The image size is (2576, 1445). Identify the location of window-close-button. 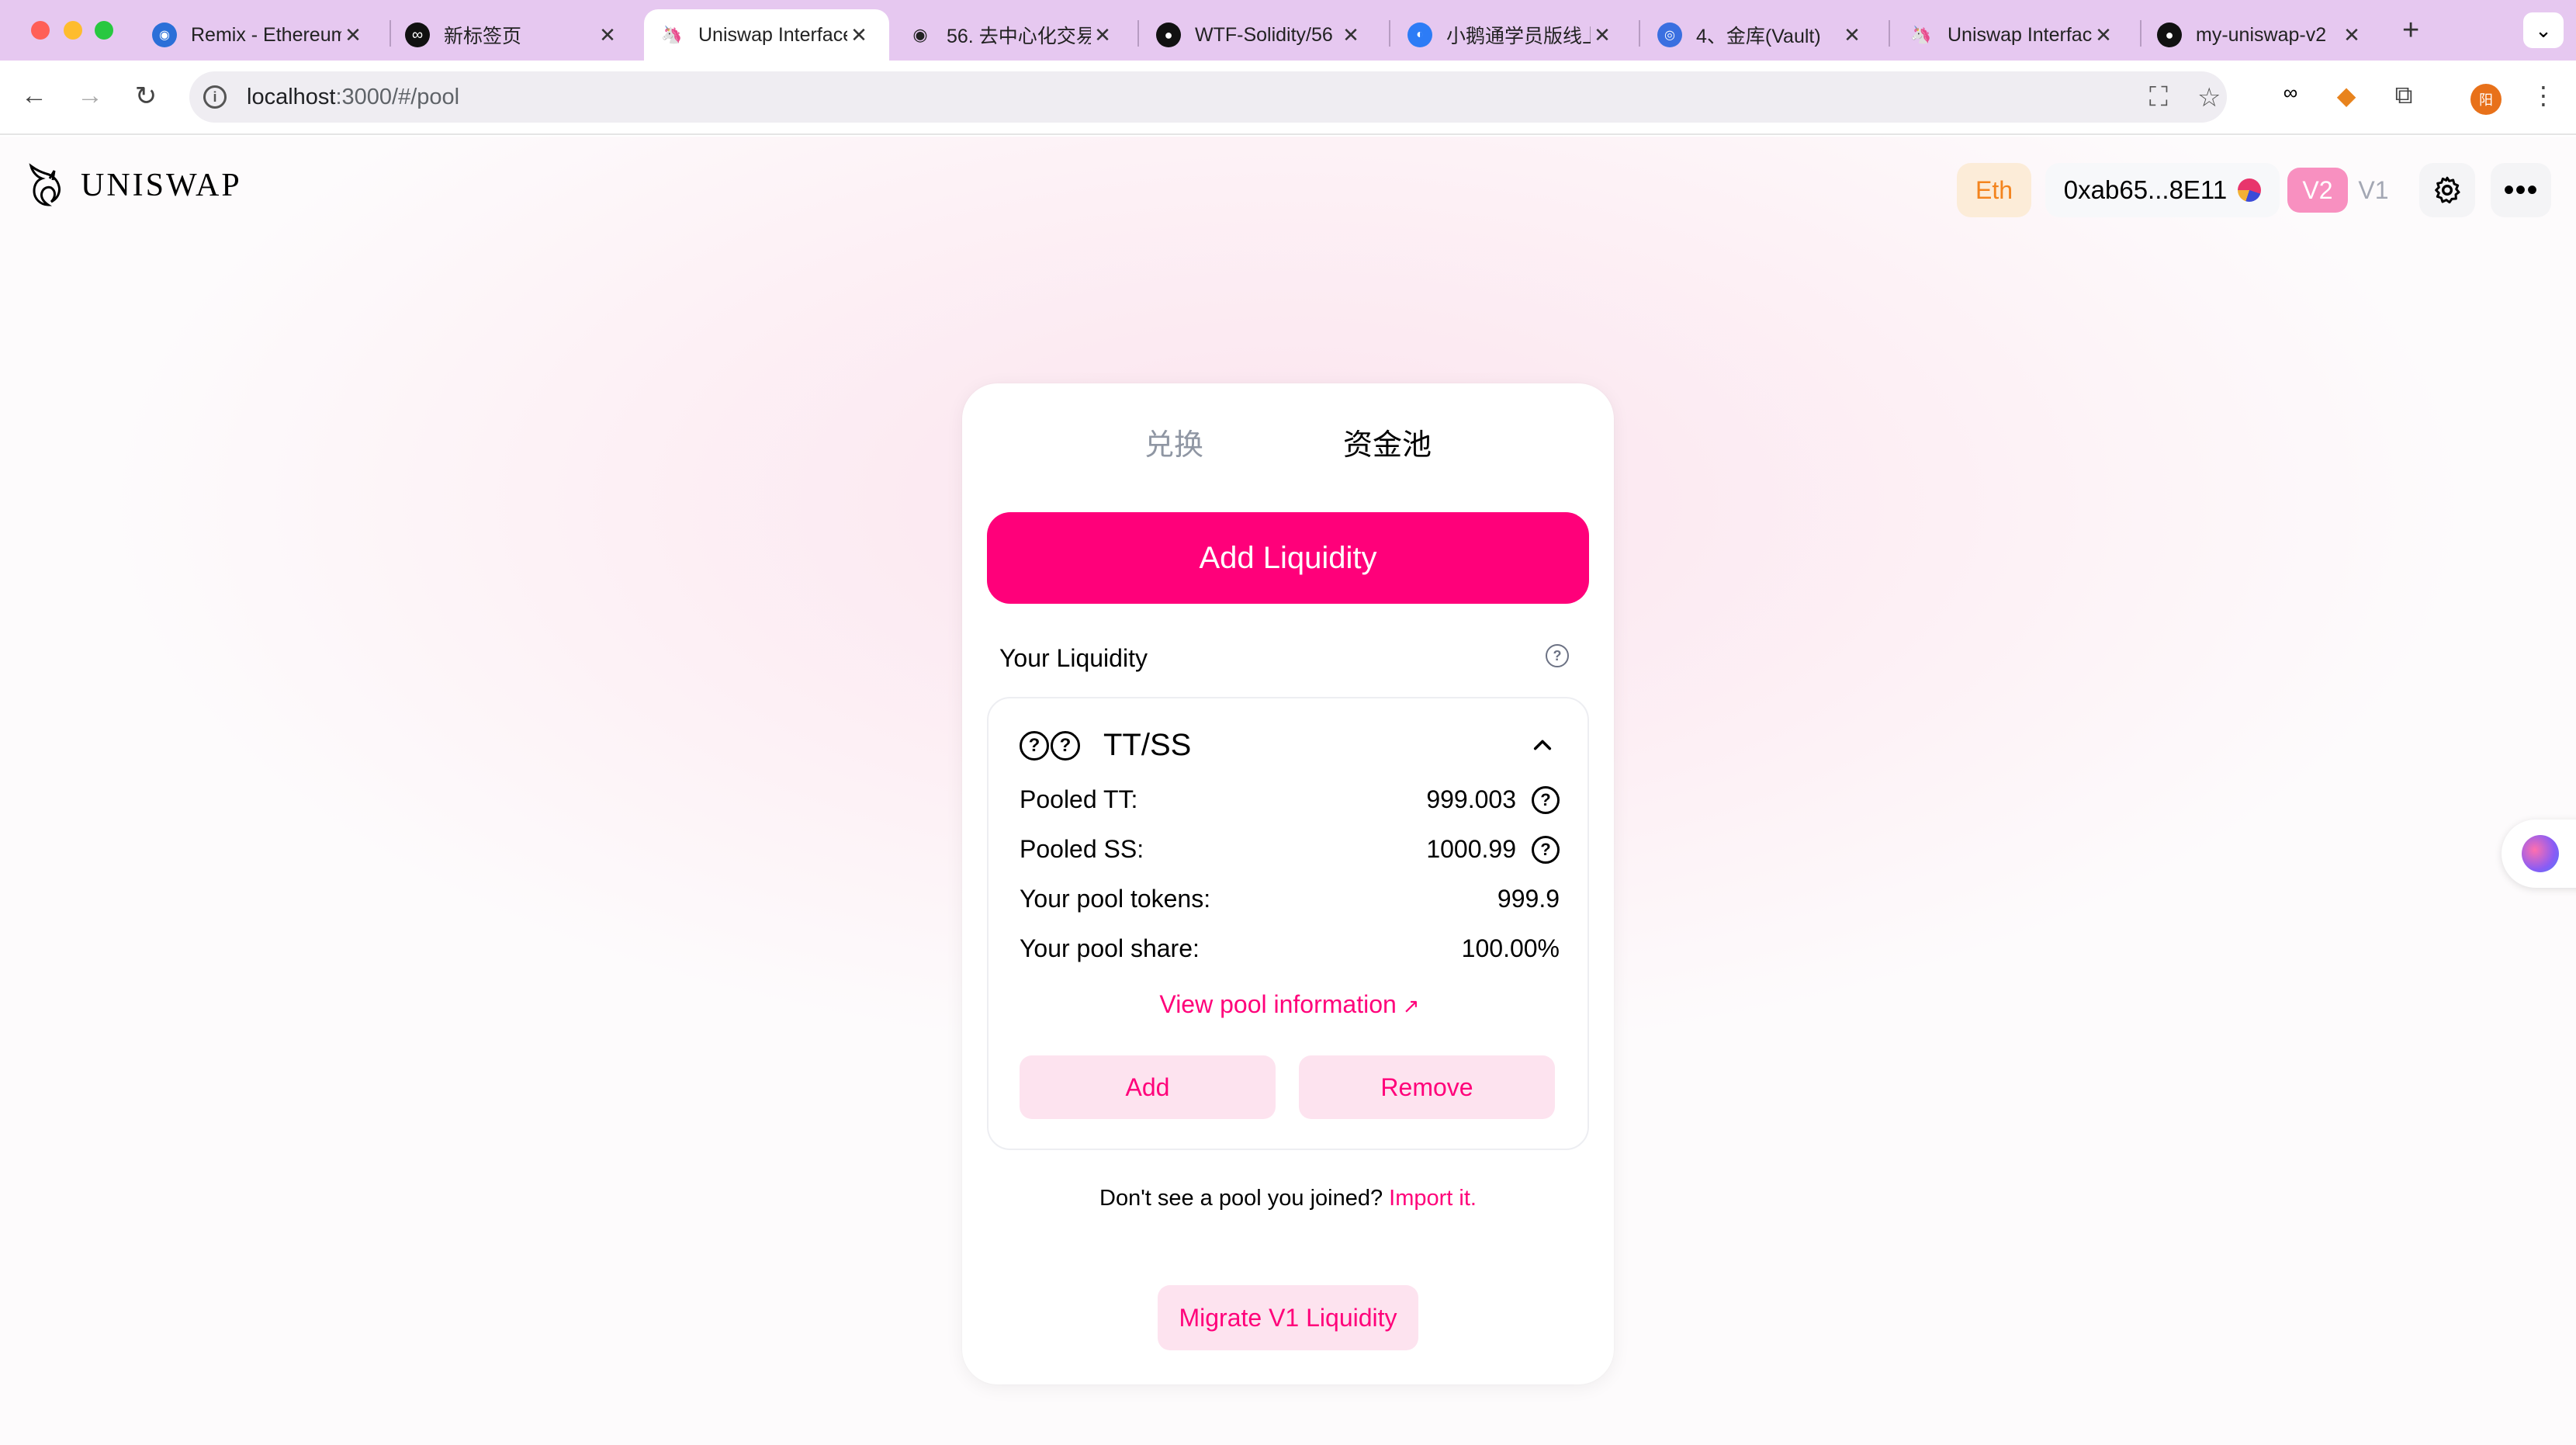
(40, 30).